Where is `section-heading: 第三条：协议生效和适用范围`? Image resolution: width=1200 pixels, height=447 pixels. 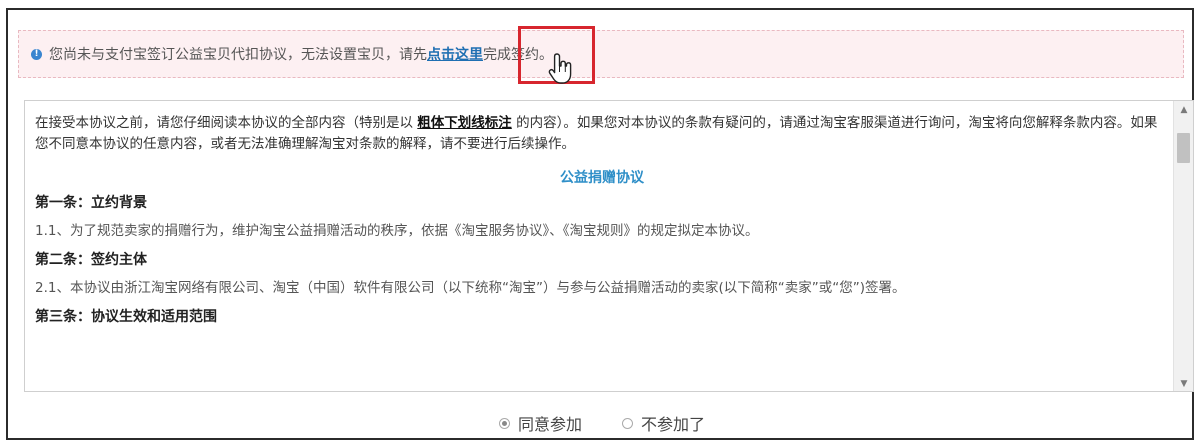 section-heading: 第三条：协议生效和适用范围 is located at coordinates (126, 317).